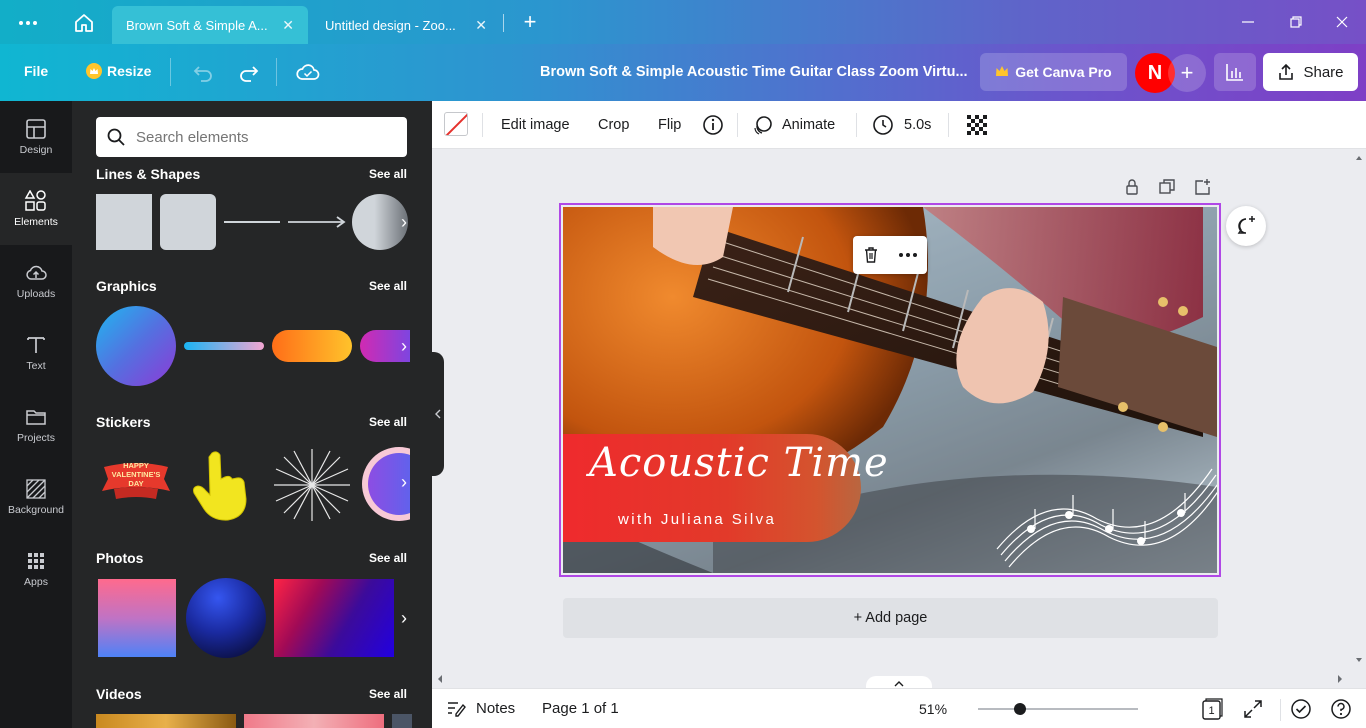 This screenshot has height=728, width=1366. I want to click on notes-button: Notes, so click(480, 708).